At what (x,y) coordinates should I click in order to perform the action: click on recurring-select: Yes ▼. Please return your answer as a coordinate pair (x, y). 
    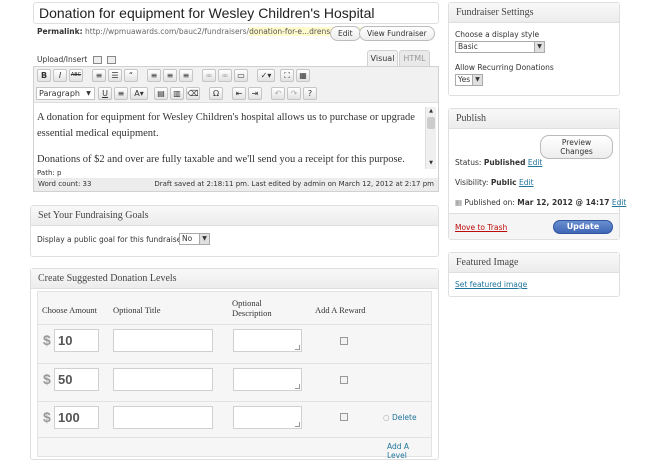
    Looking at the image, I should click on (469, 80).